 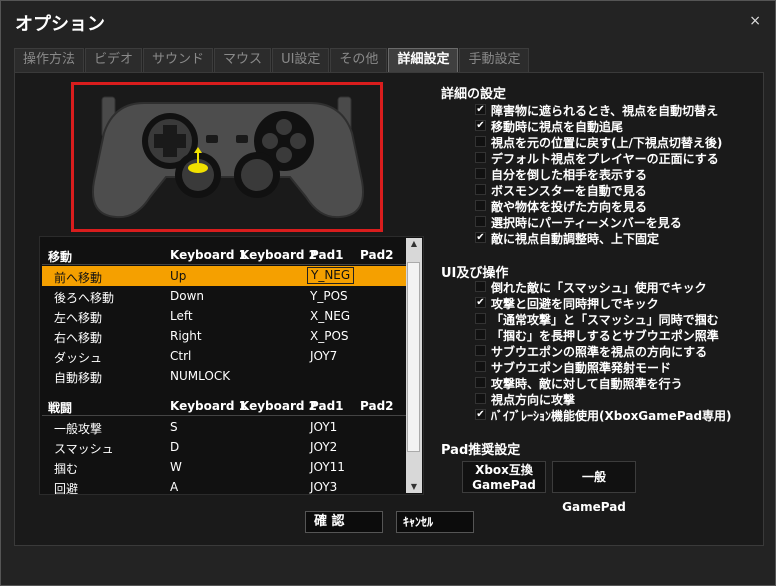 What do you see at coordinates (224, 296) in the screenshot?
I see `binding-row: 後ろへ移動 Down Y_POS` at bounding box center [224, 296].